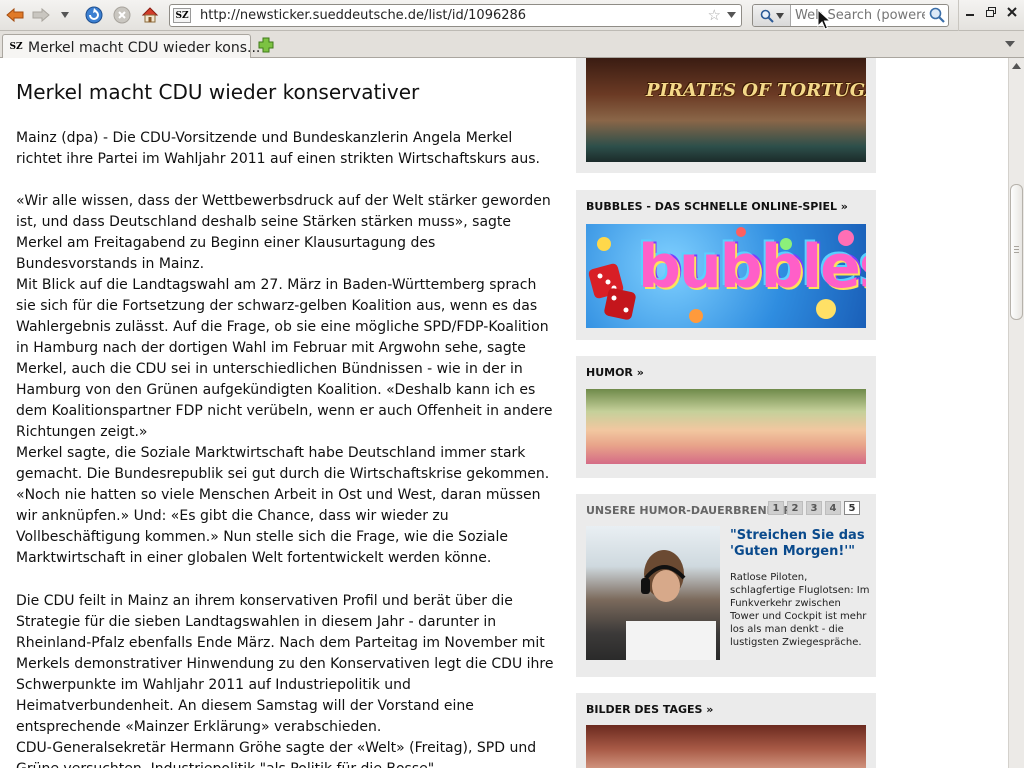 Image resolution: width=1024 pixels, height=768 pixels. What do you see at coordinates (1016, 413) in the screenshot?
I see `vertical-scrollbar` at bounding box center [1016, 413].